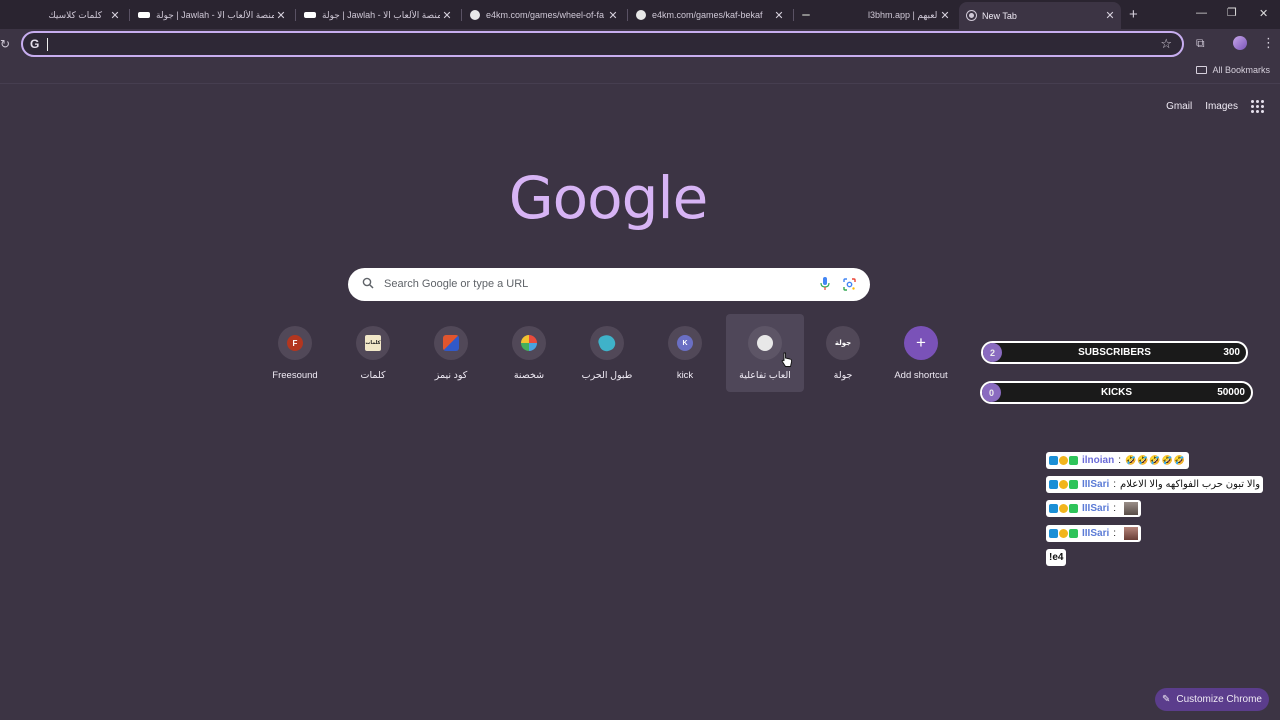 The height and width of the screenshot is (720, 1280). I want to click on shortcut-kick: K kick, so click(685, 353).